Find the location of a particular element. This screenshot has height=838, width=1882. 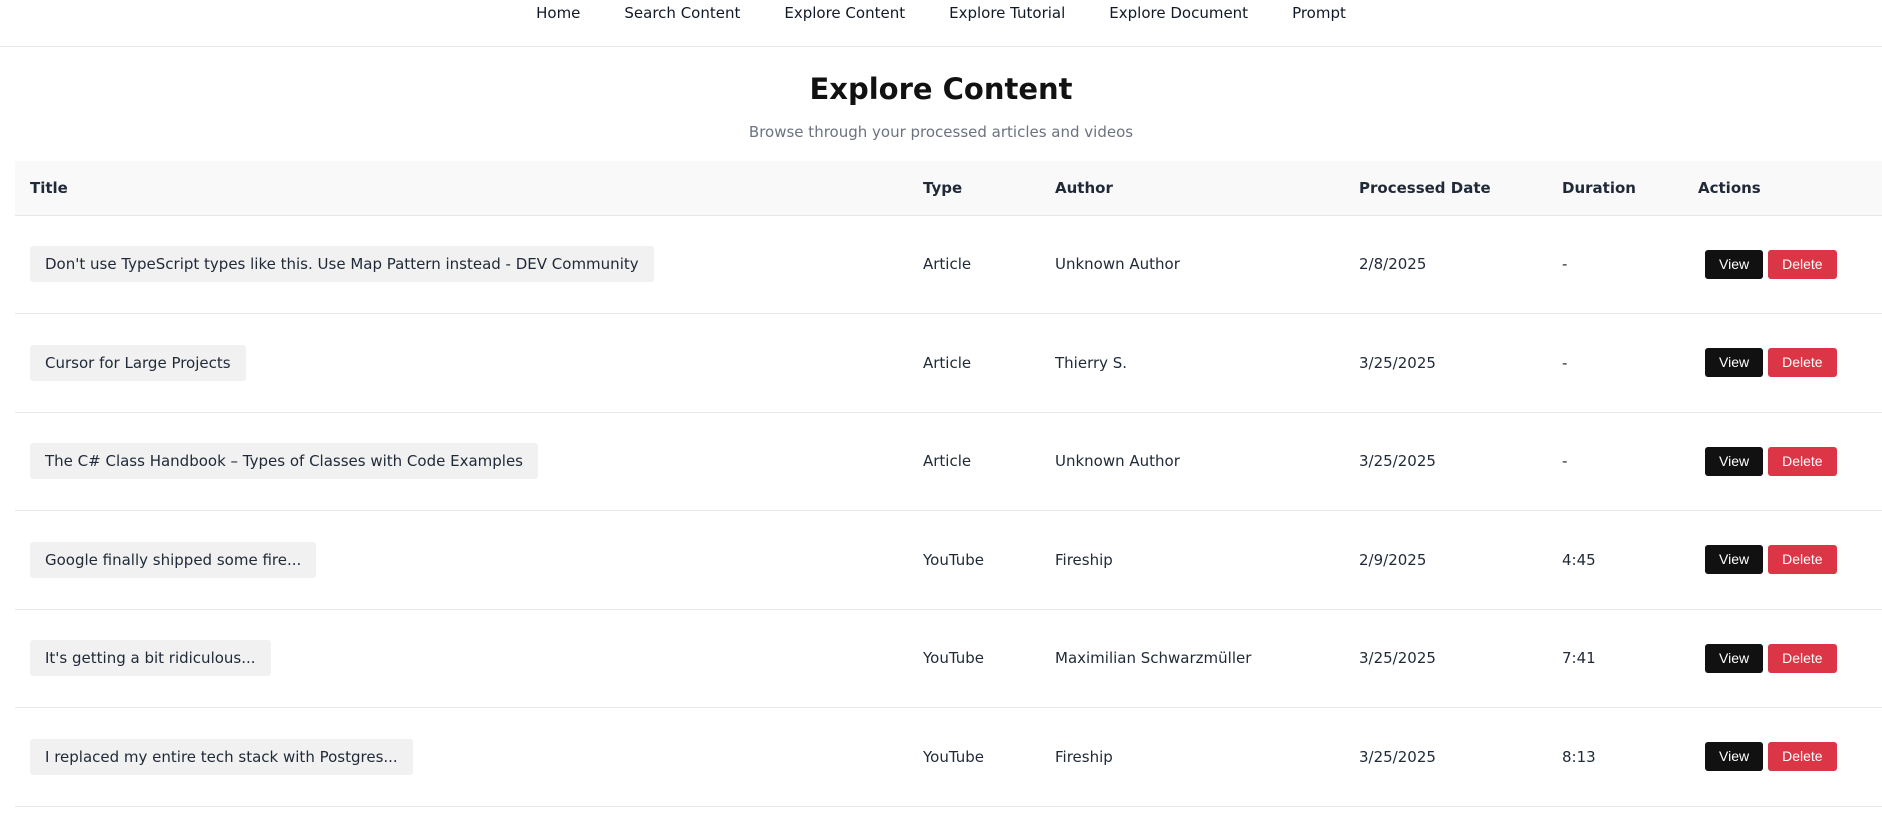

nav-prompt: Prompt is located at coordinates (1319, 11).